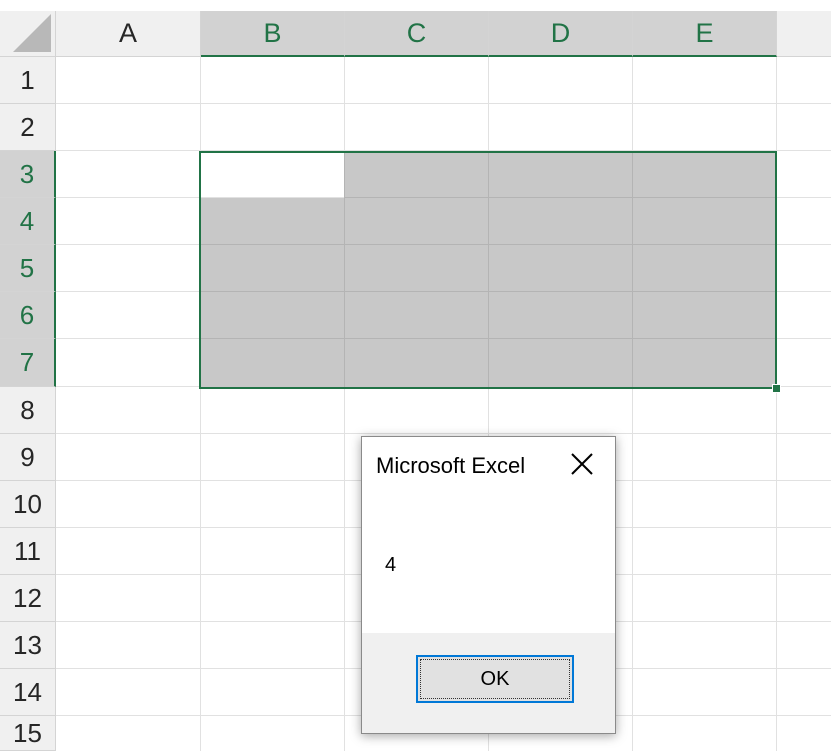  I want to click on row-header-5: 5, so click(28, 268).